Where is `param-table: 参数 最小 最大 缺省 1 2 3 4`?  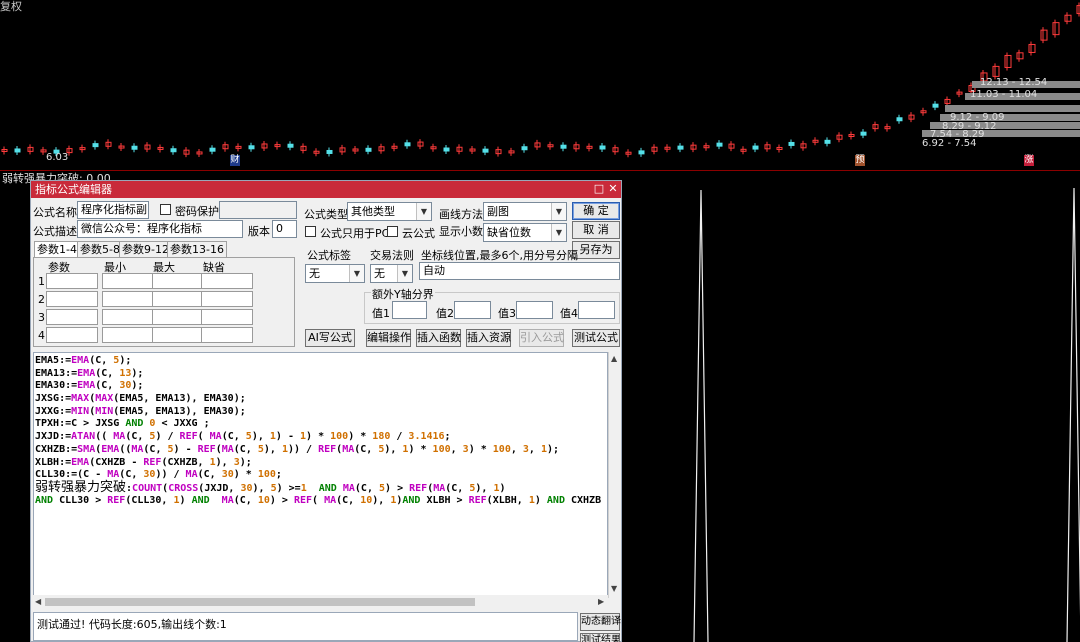 param-table: 参数 最小 最大 缺省 1 2 3 4 is located at coordinates (164, 302).